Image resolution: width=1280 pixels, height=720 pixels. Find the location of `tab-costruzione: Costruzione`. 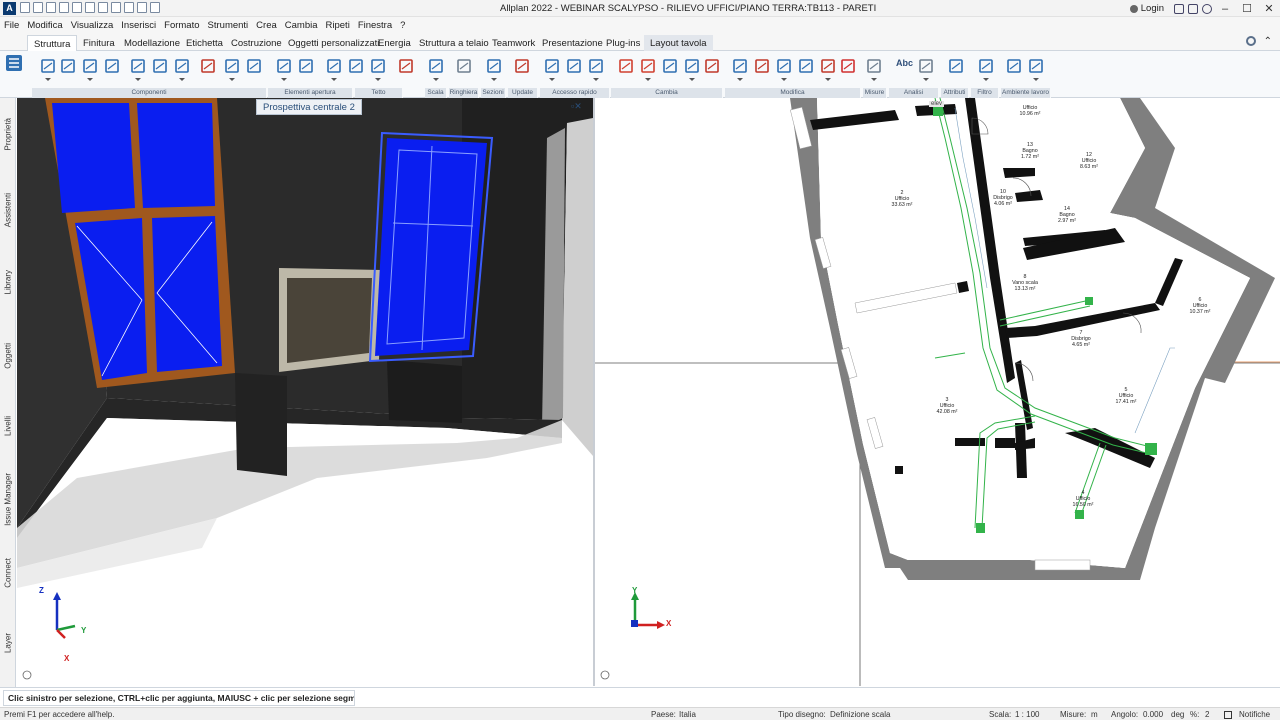

tab-costruzione: Costruzione is located at coordinates (256, 43).